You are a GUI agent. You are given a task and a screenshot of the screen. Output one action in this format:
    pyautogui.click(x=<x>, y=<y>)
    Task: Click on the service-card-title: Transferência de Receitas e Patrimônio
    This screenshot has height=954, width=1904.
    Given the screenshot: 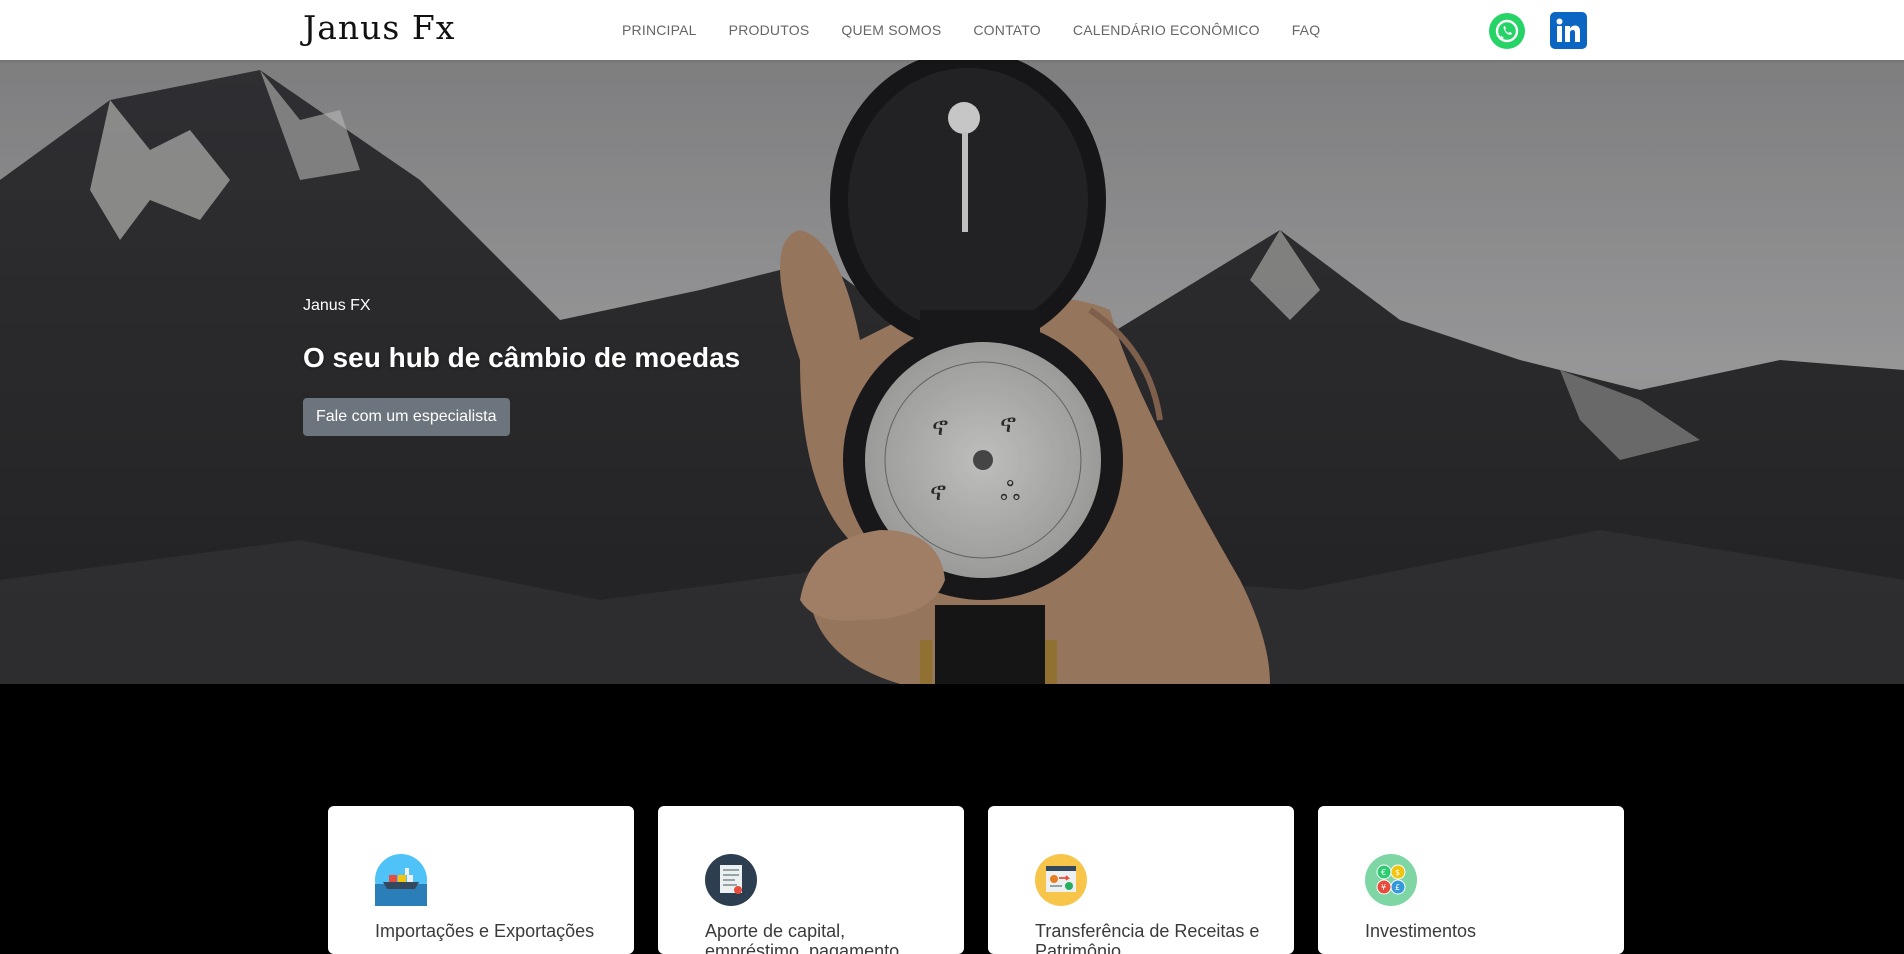 What is the action you would take?
    pyautogui.click(x=1147, y=937)
    